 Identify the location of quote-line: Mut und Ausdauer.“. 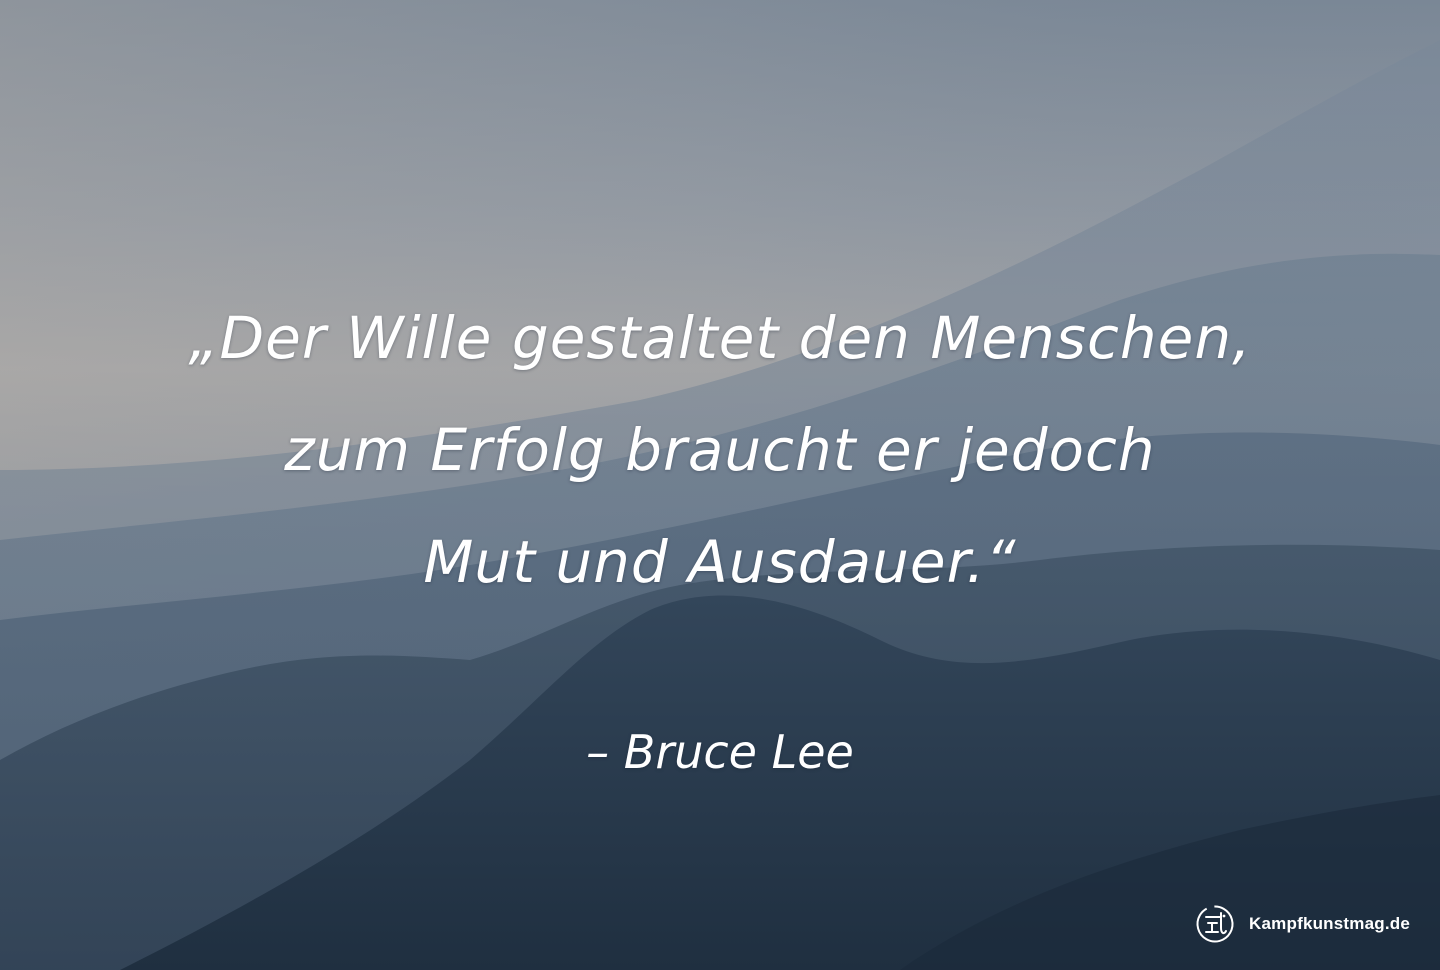
(720, 562).